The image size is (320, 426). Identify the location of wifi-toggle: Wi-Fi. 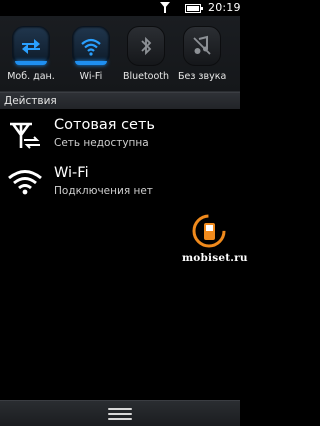
(91, 54).